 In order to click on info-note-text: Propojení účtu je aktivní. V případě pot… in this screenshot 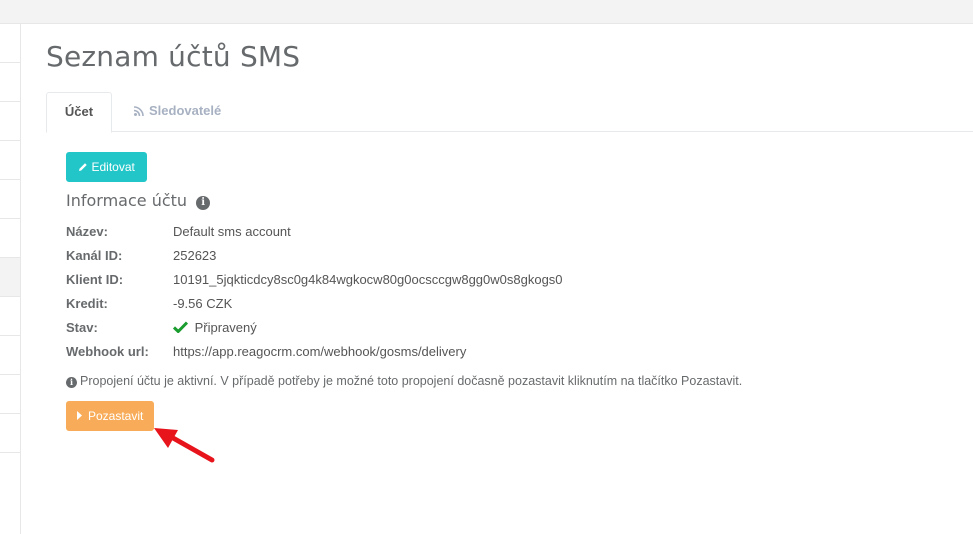, I will do `click(411, 381)`.